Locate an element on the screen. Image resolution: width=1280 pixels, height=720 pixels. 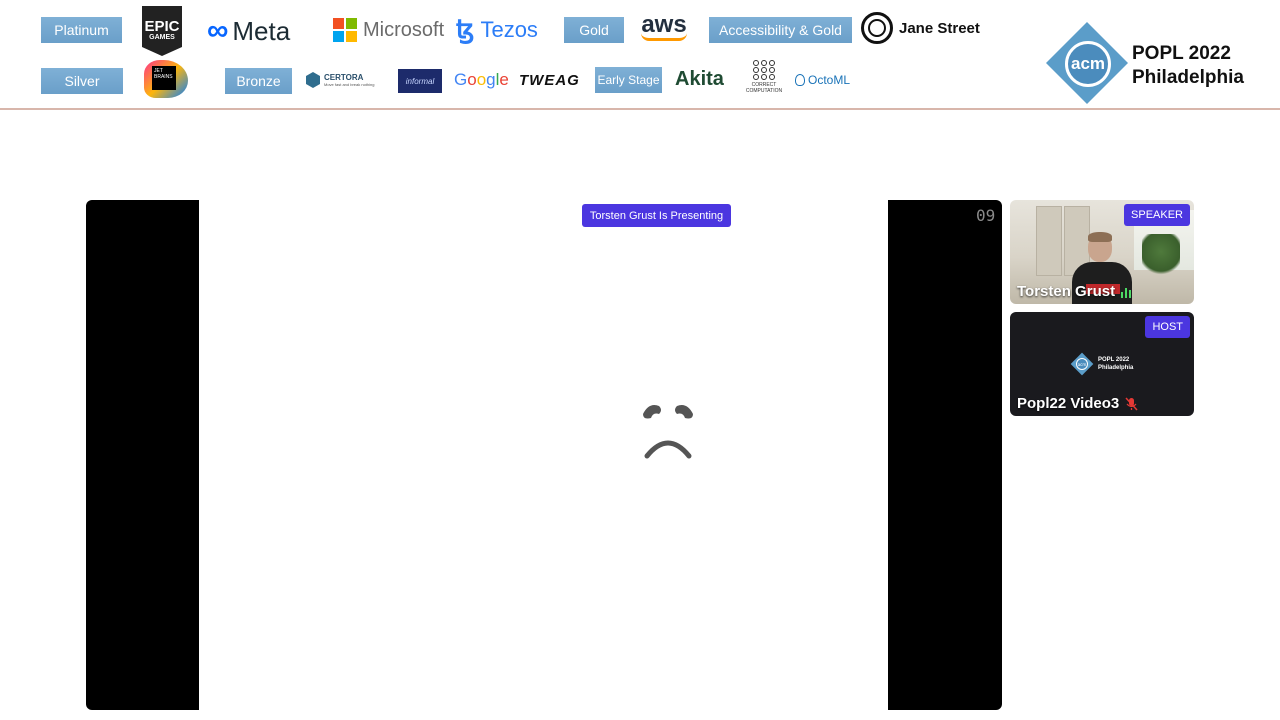
background-plant is located at coordinates (1161, 256).